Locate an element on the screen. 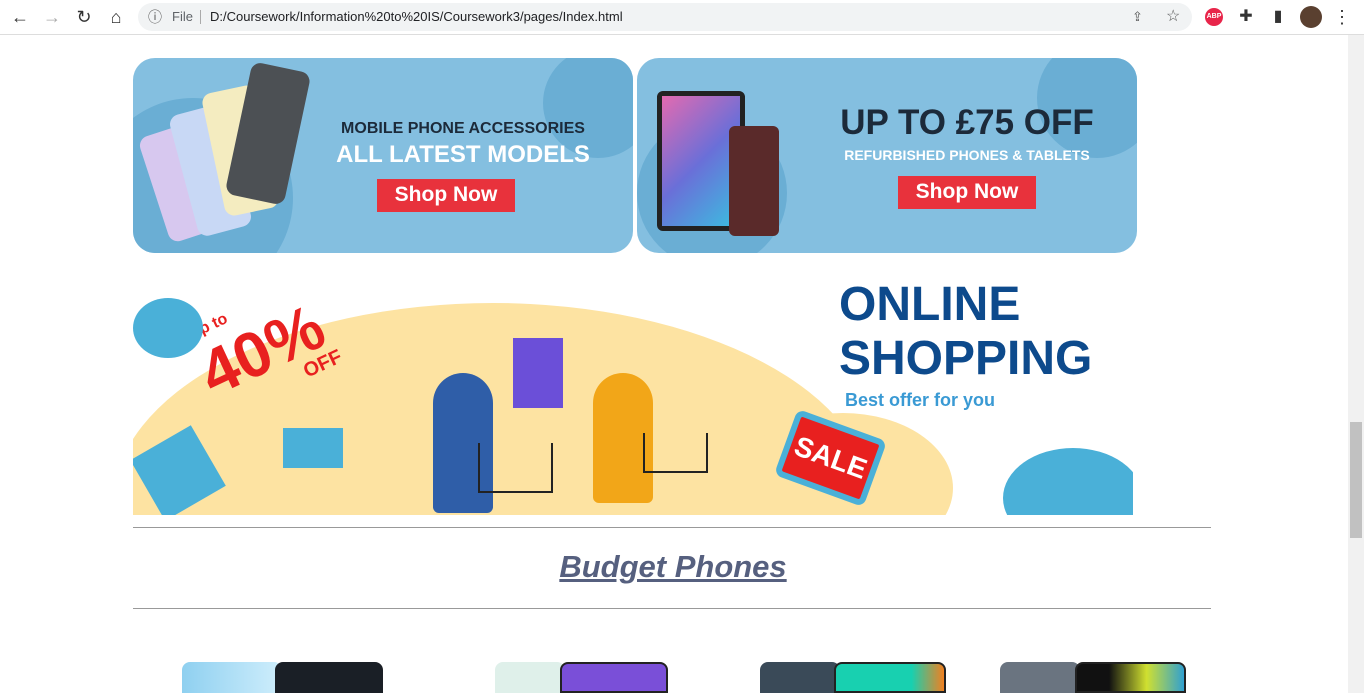  bookmark-star-icon: ☆ is located at coordinates (1173, 17).